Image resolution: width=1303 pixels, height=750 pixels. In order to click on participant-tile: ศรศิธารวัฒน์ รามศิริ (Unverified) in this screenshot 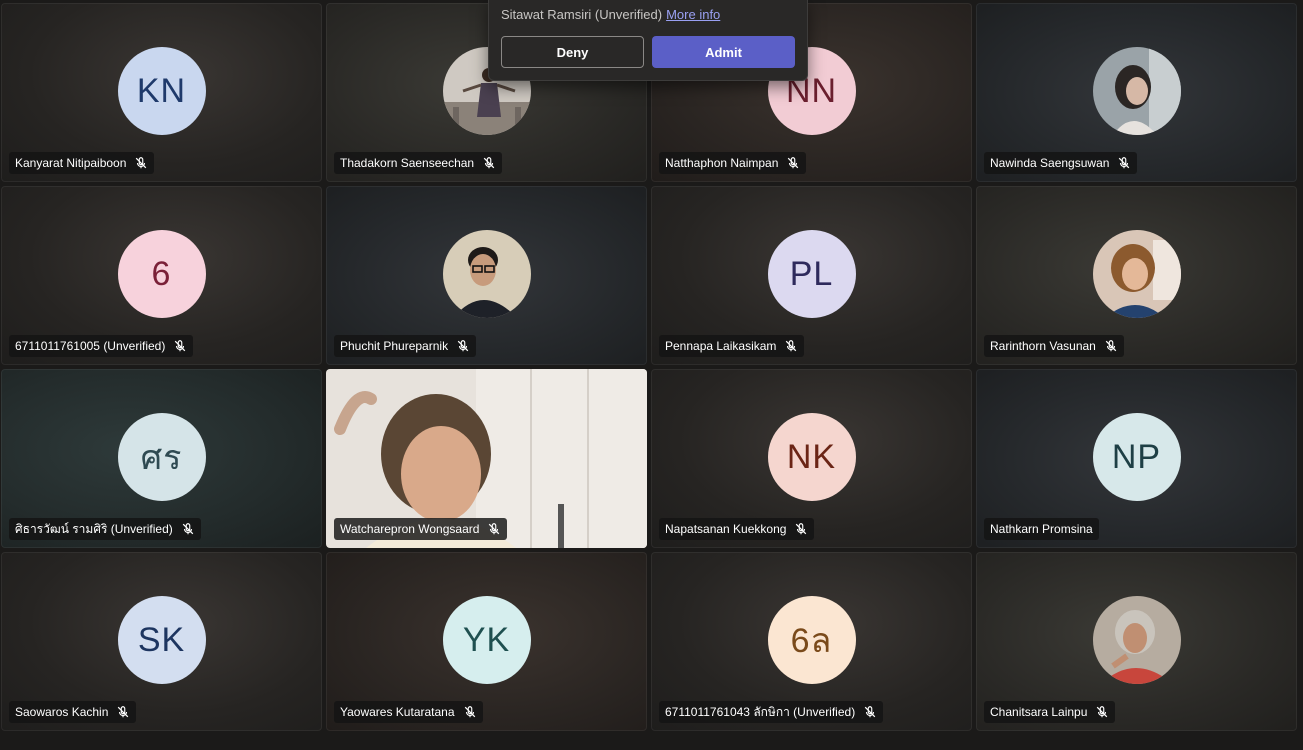, I will do `click(161, 458)`.